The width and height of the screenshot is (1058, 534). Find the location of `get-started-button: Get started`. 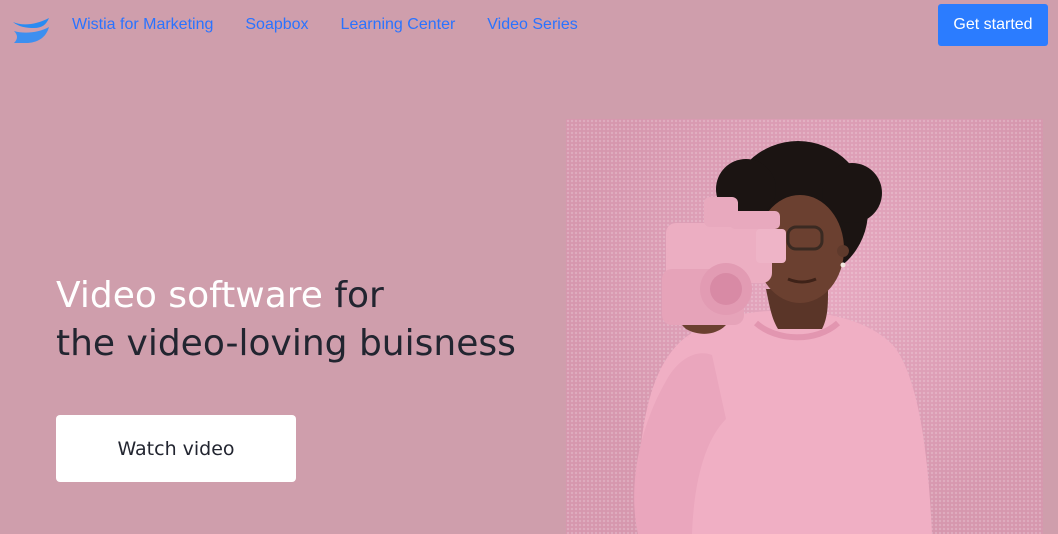

get-started-button: Get started is located at coordinates (993, 25).